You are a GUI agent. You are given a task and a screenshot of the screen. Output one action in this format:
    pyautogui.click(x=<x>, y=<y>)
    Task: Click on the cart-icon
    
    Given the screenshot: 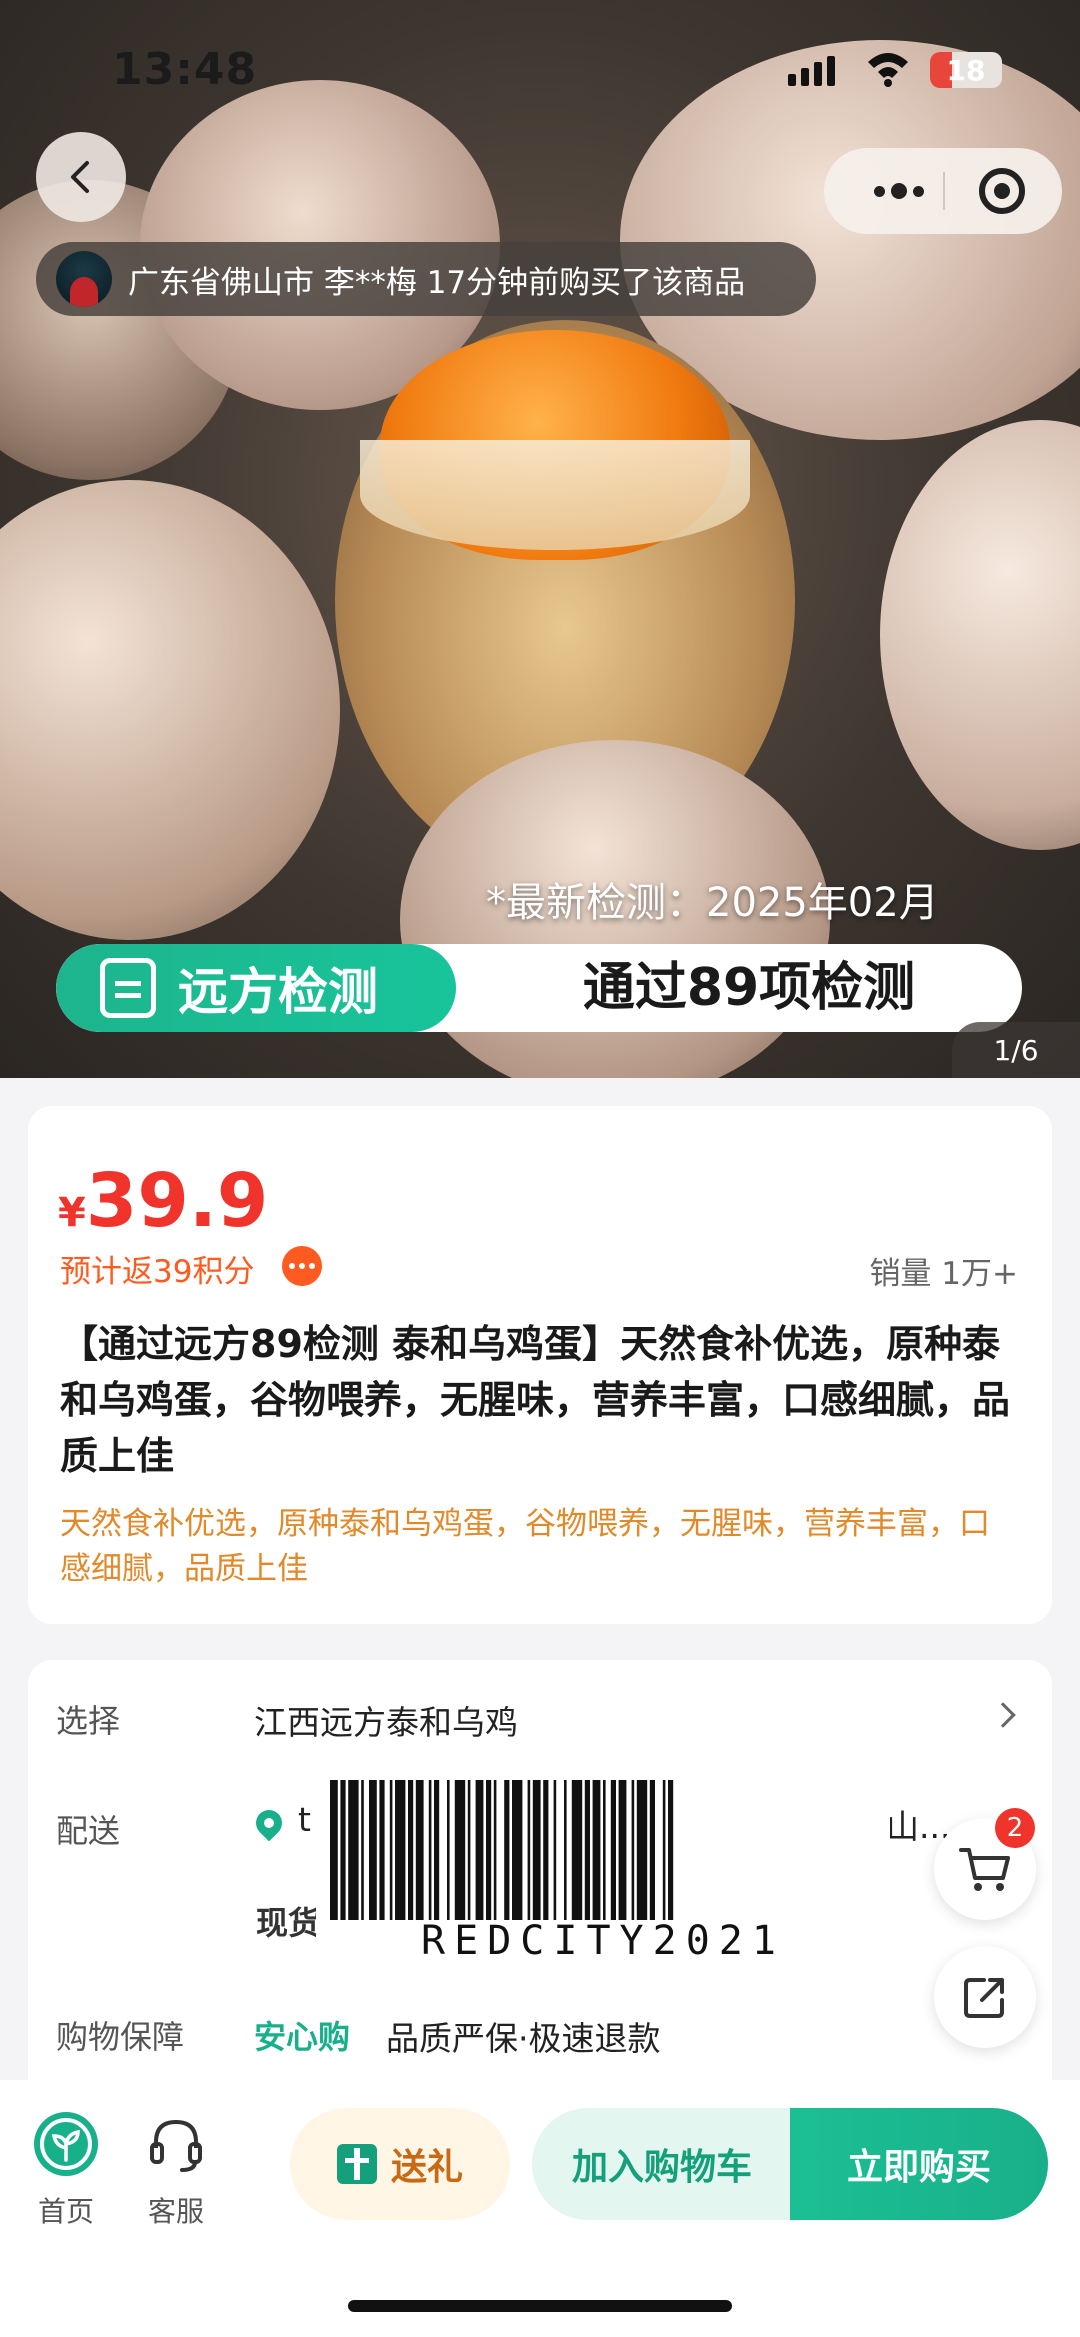 What is the action you would take?
    pyautogui.click(x=984, y=1869)
    